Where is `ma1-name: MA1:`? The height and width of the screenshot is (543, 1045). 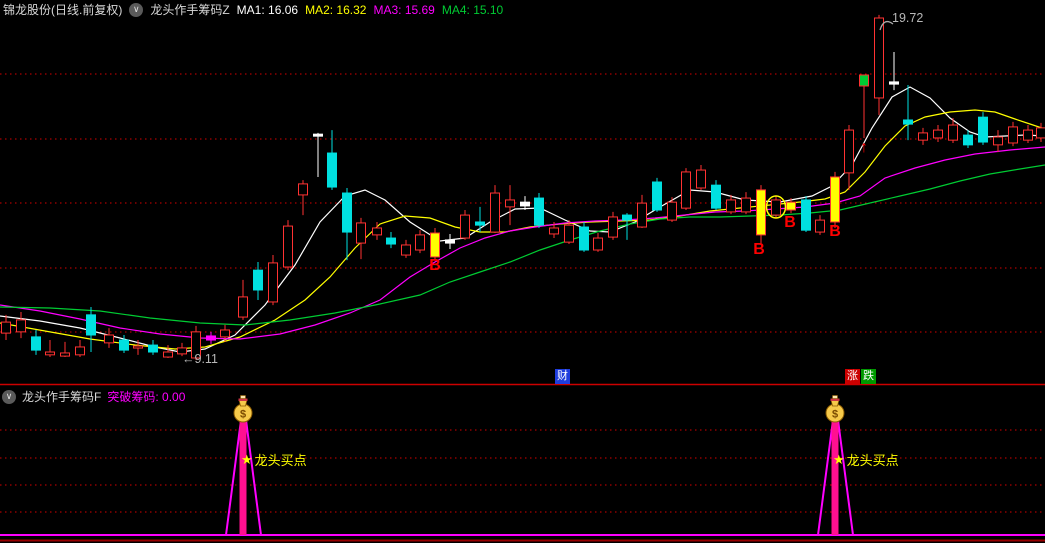
ma1-name: MA1: is located at coordinates (250, 9).